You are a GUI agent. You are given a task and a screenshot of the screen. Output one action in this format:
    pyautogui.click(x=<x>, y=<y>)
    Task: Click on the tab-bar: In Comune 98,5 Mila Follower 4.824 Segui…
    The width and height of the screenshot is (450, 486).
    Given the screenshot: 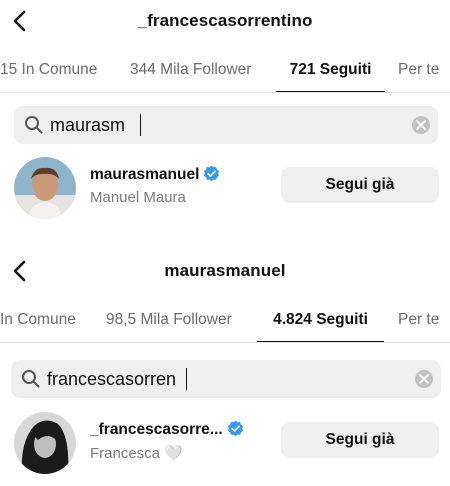 What is the action you would take?
    pyautogui.click(x=225, y=320)
    